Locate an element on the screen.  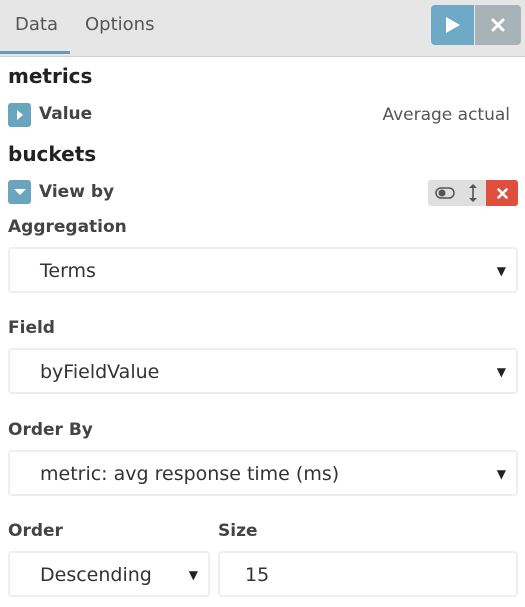
order-by-select: metric: avg response time (ms) ▼ is located at coordinates (263, 473).